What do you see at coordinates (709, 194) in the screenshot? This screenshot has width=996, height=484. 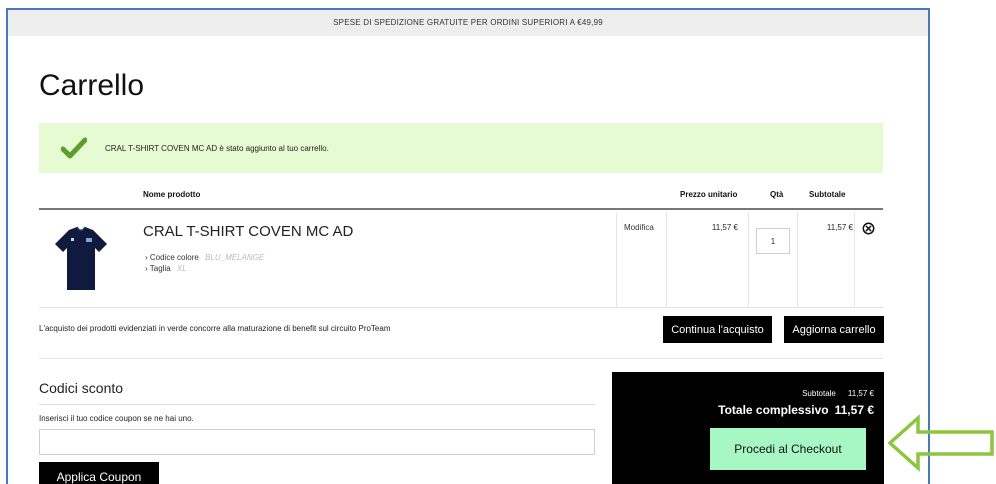 I see `header-unit-price: Prezzo unitario` at bounding box center [709, 194].